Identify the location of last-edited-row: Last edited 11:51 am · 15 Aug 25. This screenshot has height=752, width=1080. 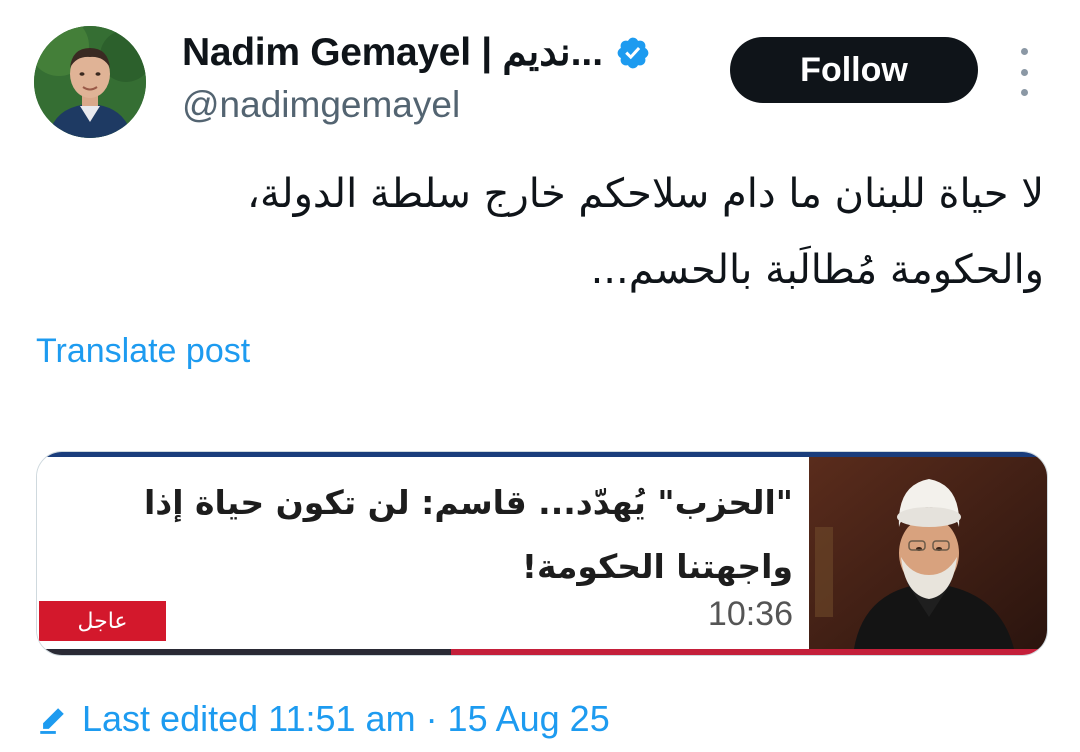
(323, 719).